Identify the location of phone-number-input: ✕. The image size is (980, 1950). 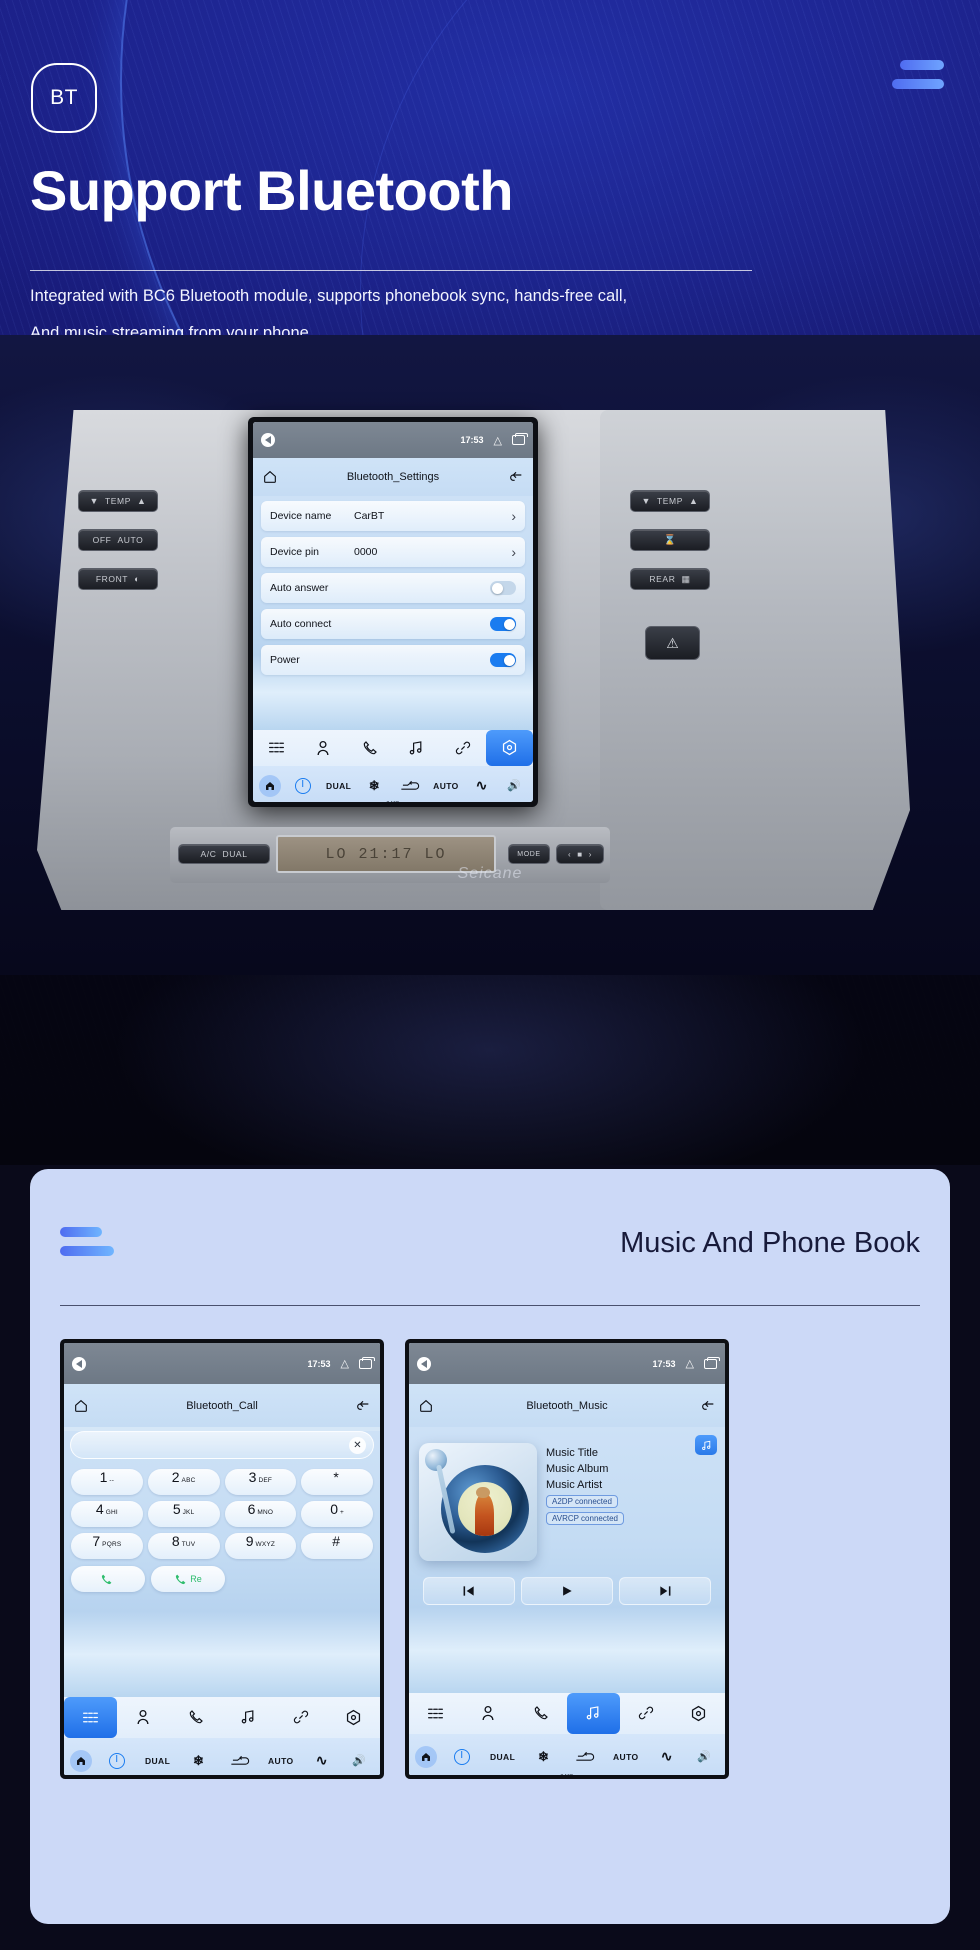
(222, 1445).